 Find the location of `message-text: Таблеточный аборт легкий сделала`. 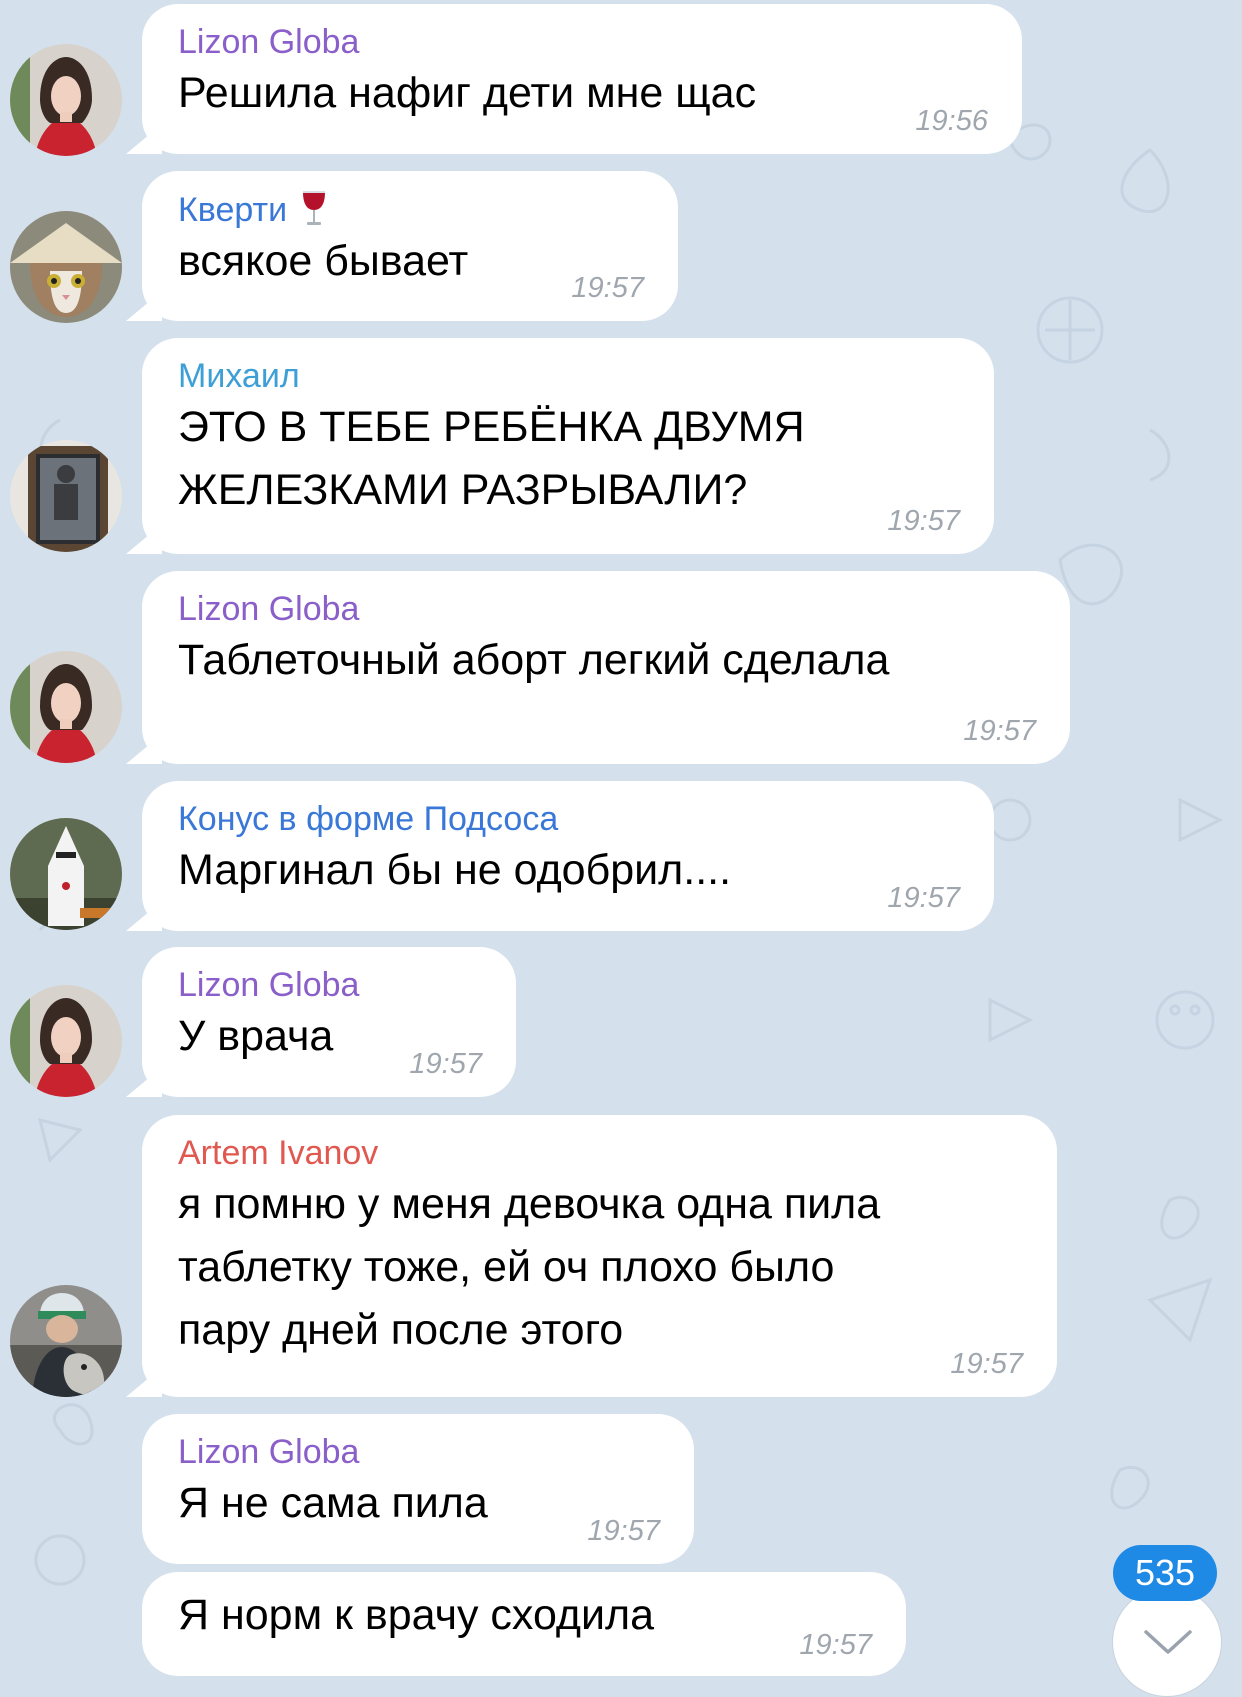

message-text: Таблеточный аборт легкий сделала is located at coordinates (534, 660).